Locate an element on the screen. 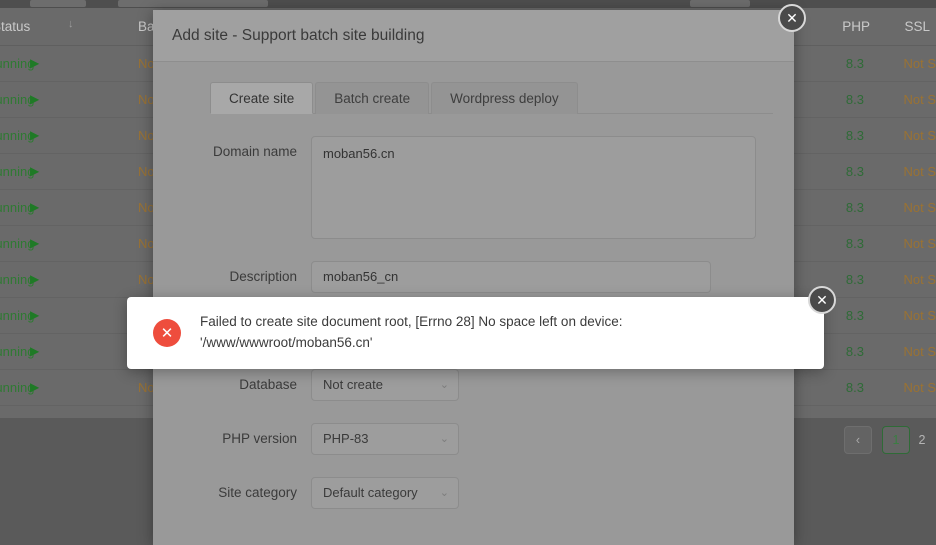 The height and width of the screenshot is (545, 936). field-domain-name: Domain name moban56.cn is located at coordinates (473, 187).